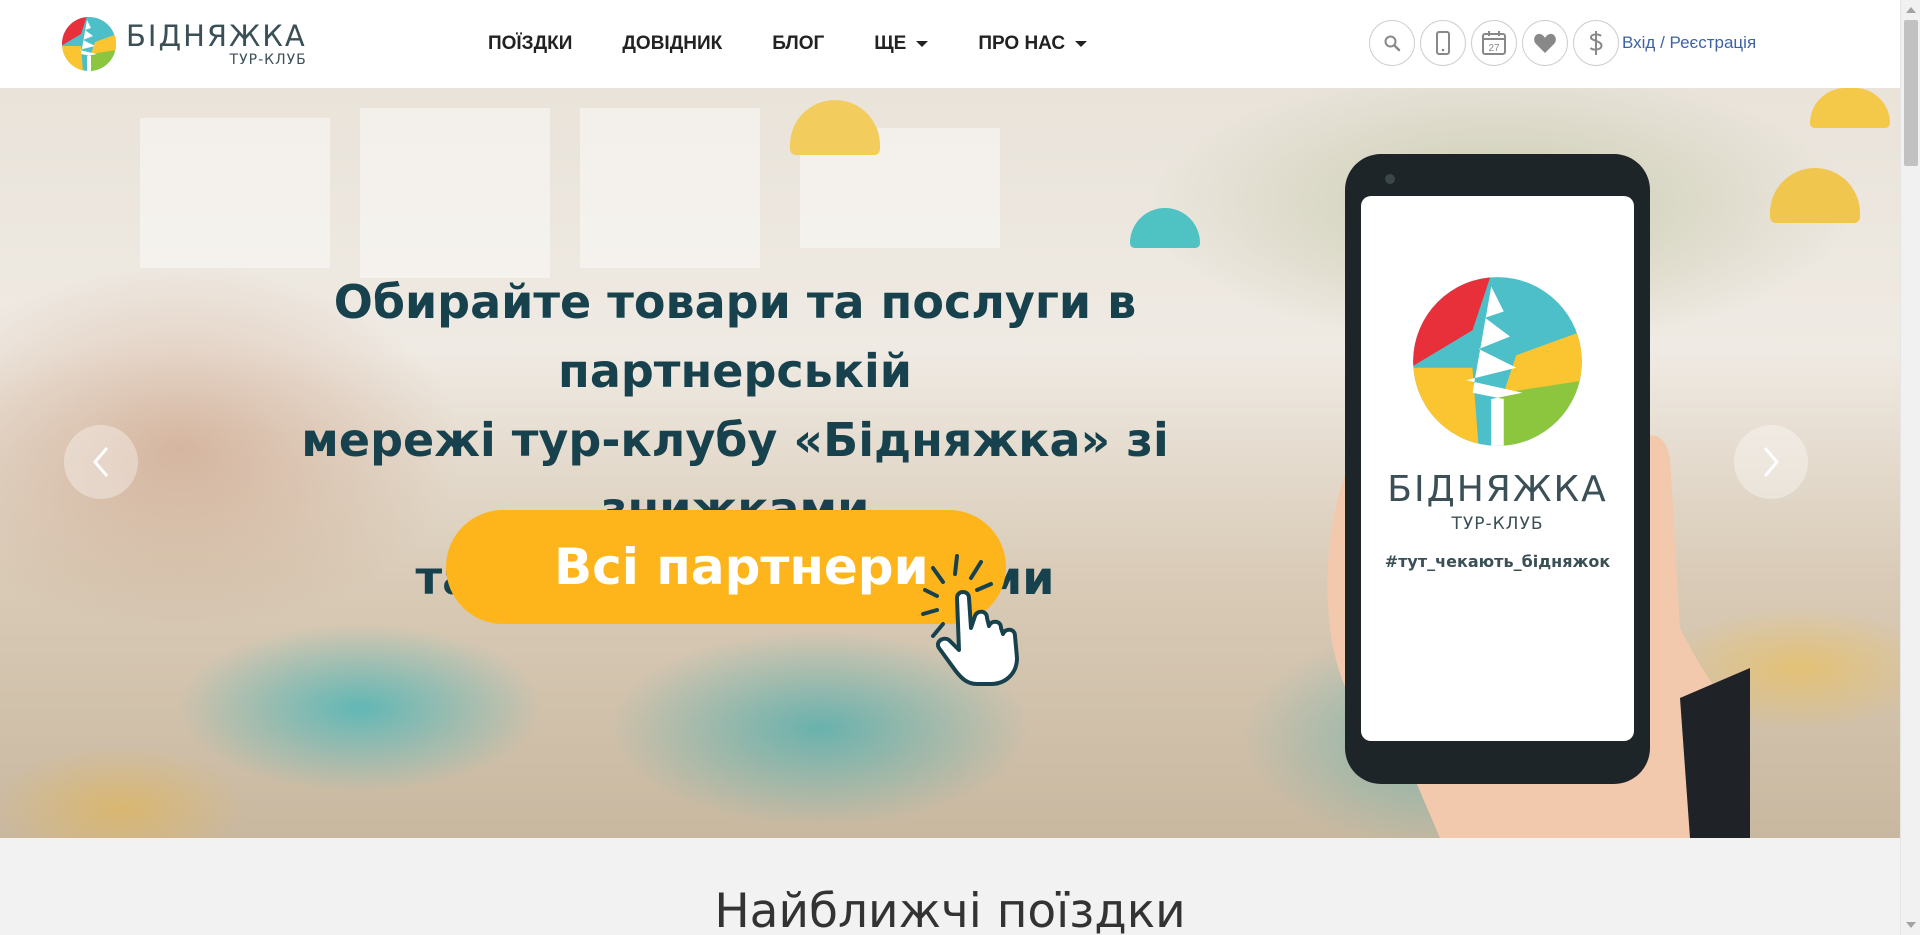 The image size is (1920, 935). I want to click on nav-item-label: ПОЇЗДКИ, so click(530, 43).